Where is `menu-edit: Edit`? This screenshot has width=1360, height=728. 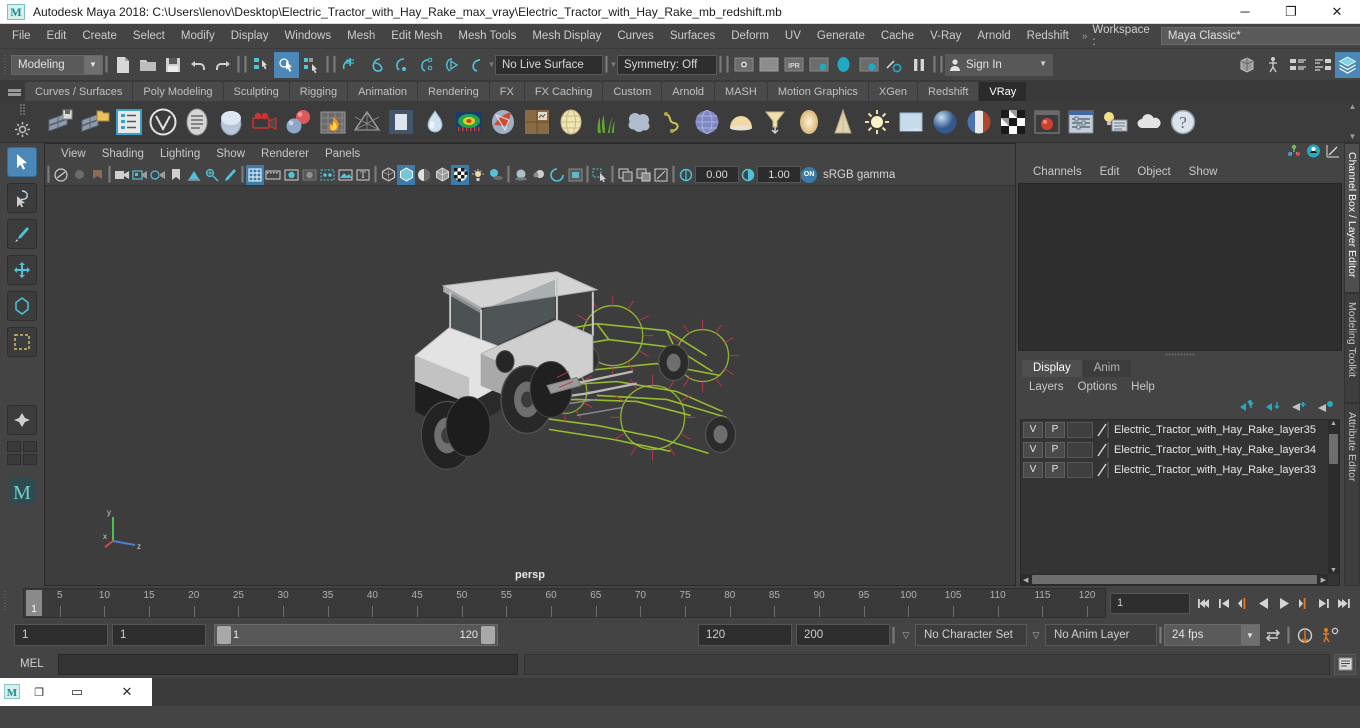
menu-edit: Edit is located at coordinates (57, 36).